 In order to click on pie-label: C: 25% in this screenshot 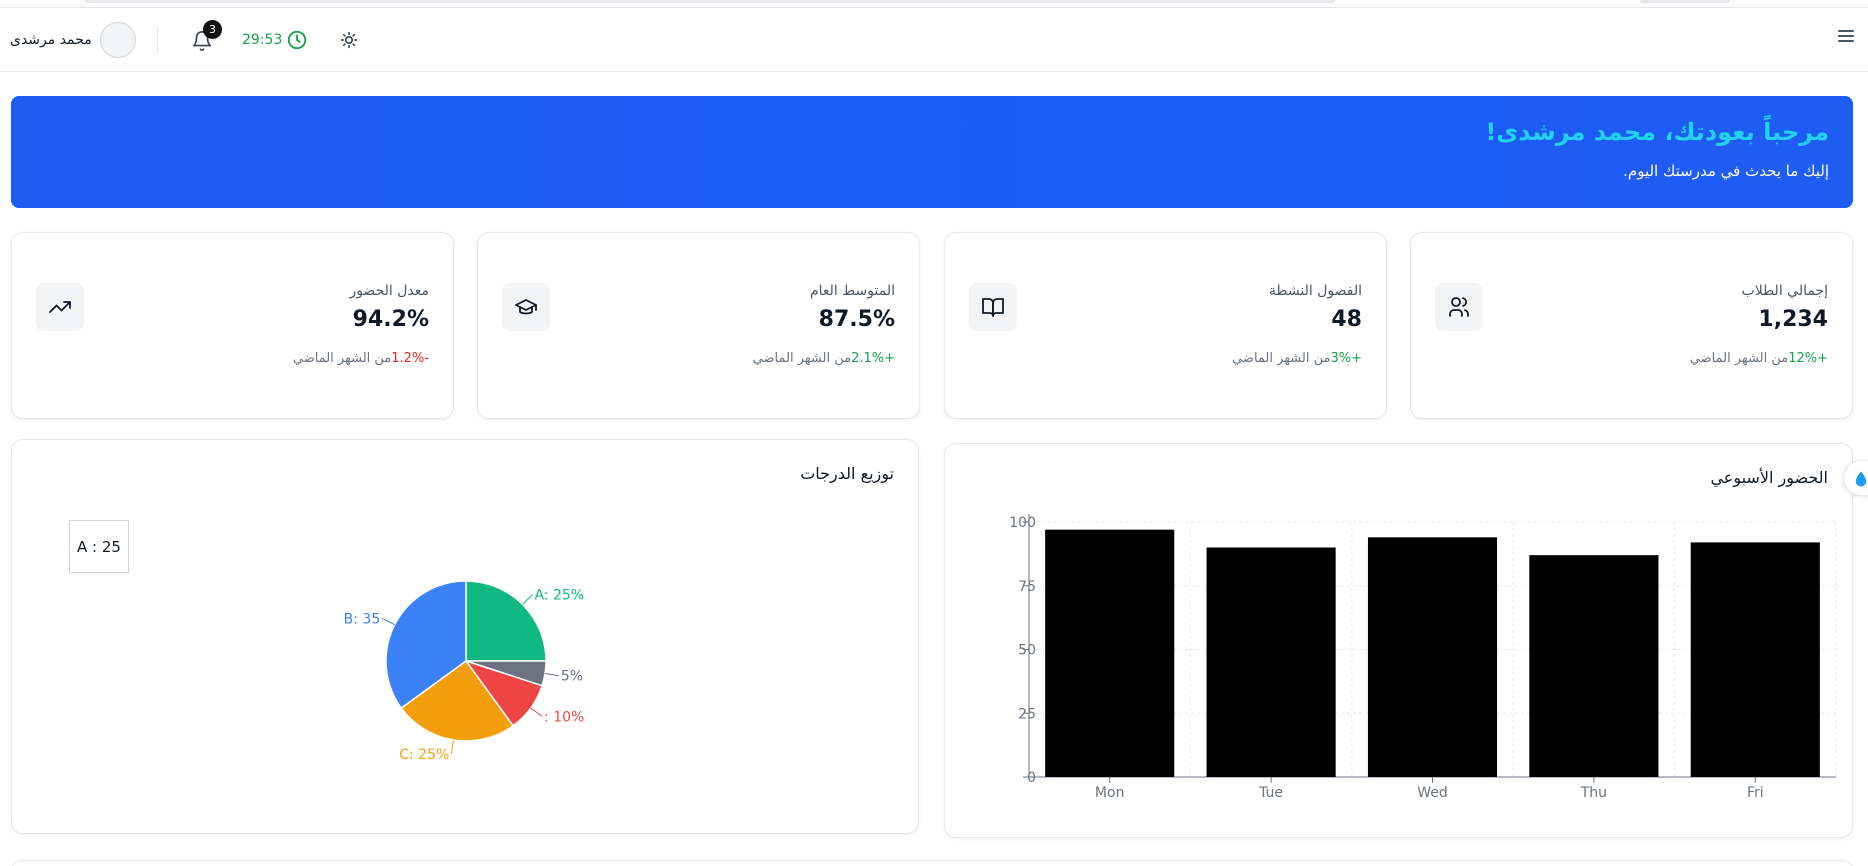, I will do `click(424, 755)`.